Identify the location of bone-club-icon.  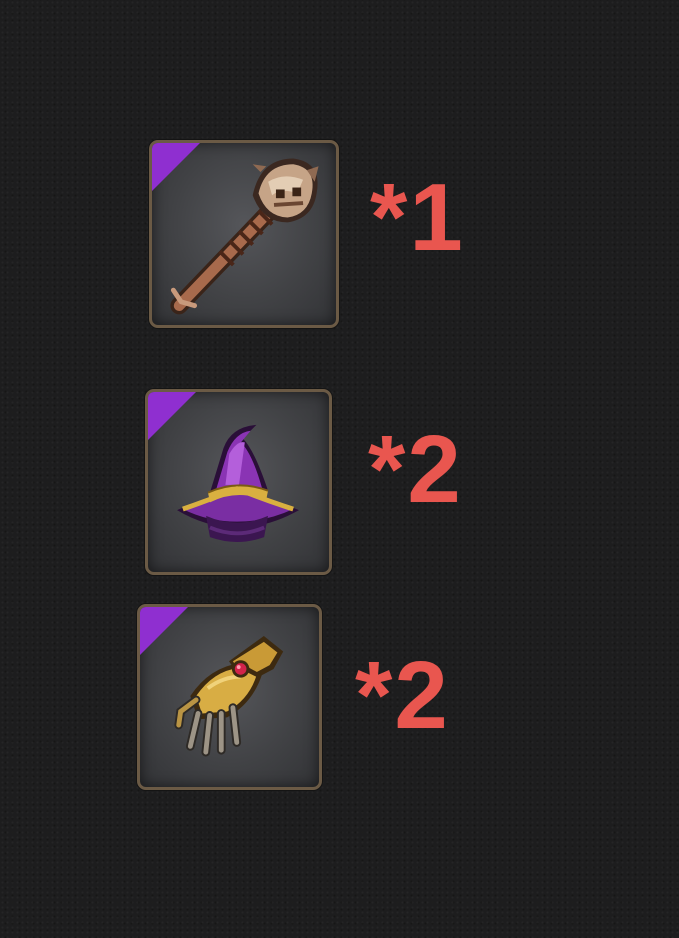
(244, 236).